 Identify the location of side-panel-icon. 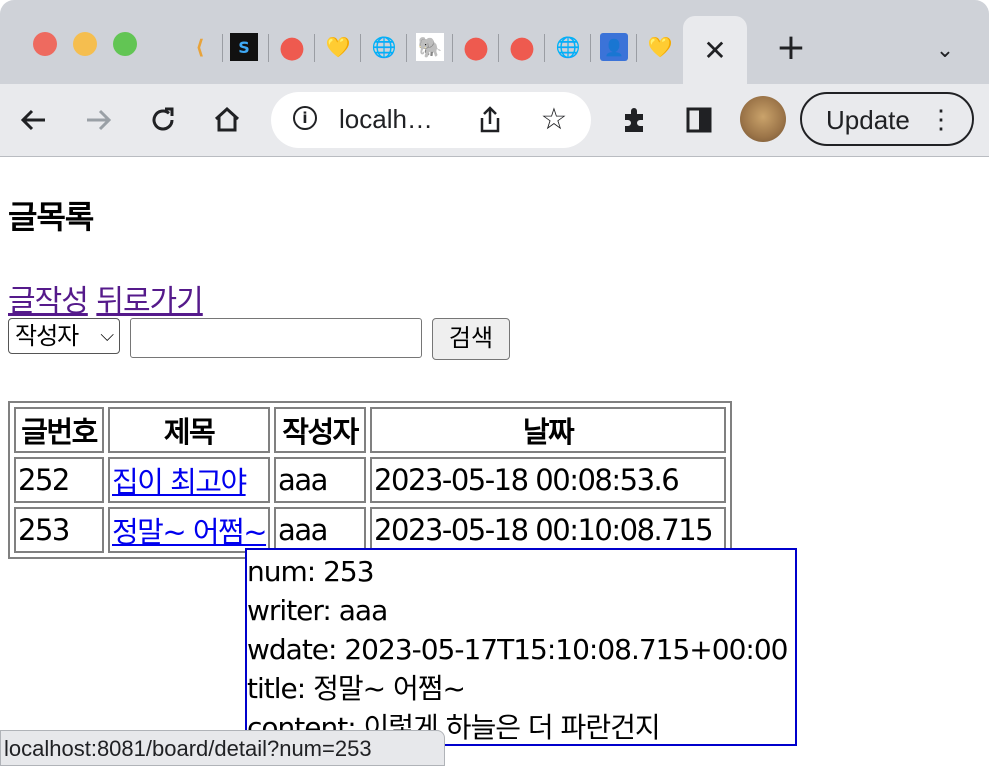
(699, 120).